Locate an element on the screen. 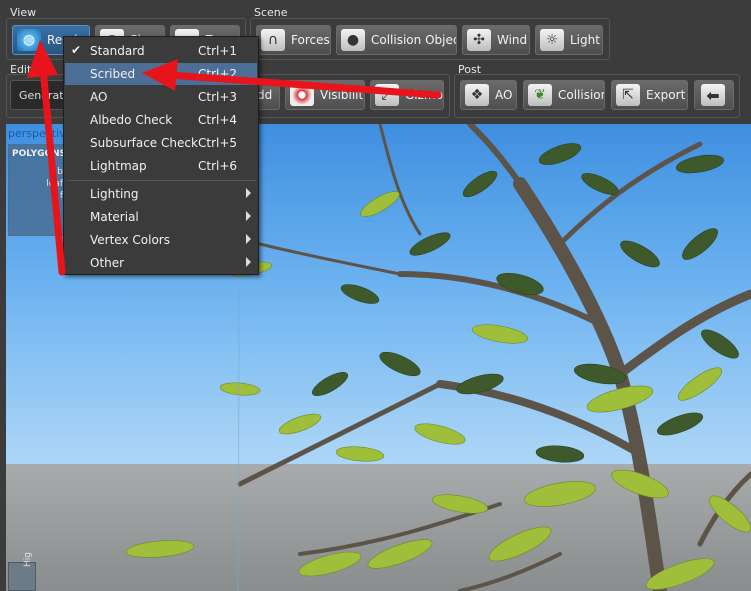 This screenshot has width=751, height=591. camera-label: perspectiv is located at coordinates (37, 133).